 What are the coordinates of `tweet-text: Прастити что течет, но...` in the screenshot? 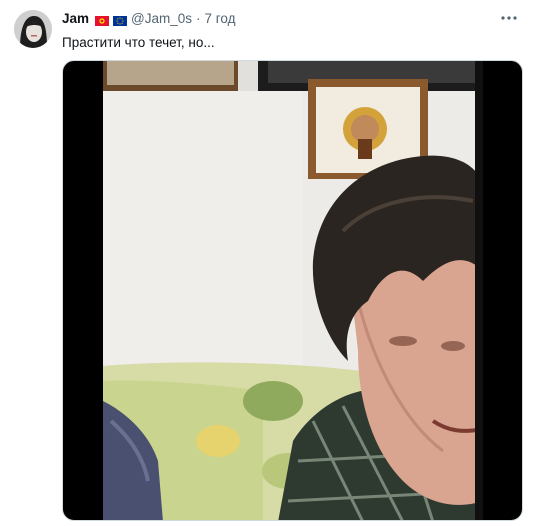 It's located at (138, 42).